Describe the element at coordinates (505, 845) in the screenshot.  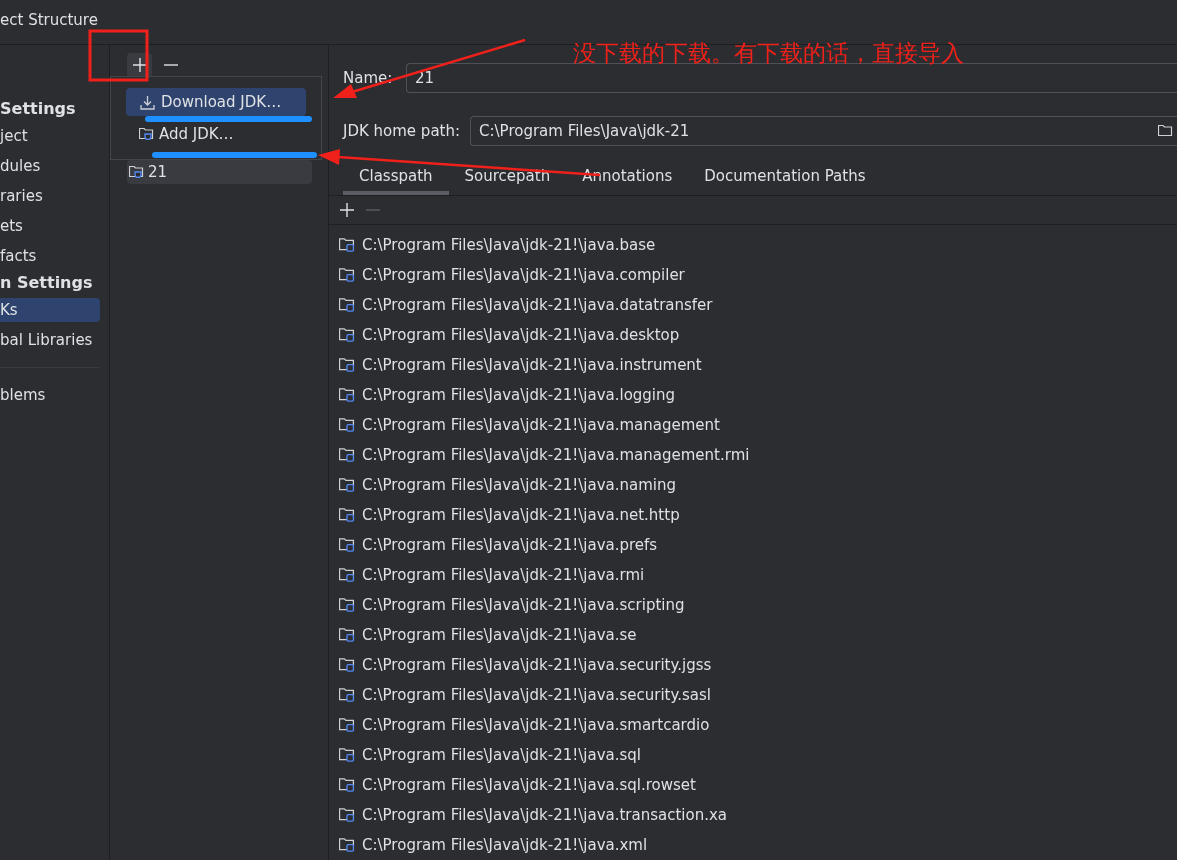
I see `classpath-entry: C:\Program Files\Java\jdk-21!\java.xml` at that location.